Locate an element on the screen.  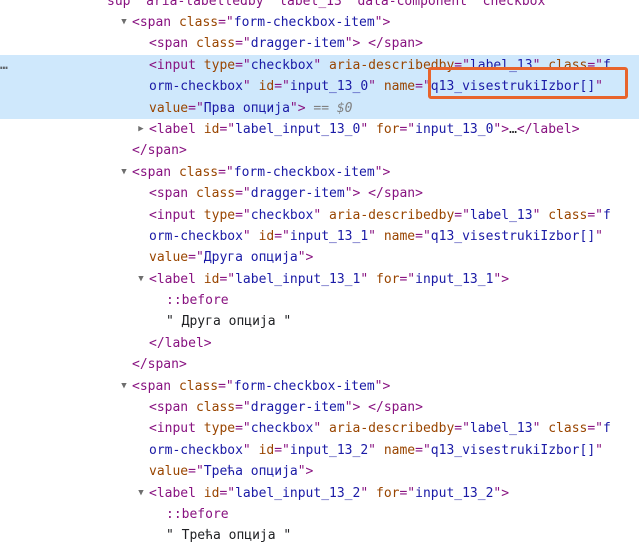
token: type is located at coordinates (219, 65).